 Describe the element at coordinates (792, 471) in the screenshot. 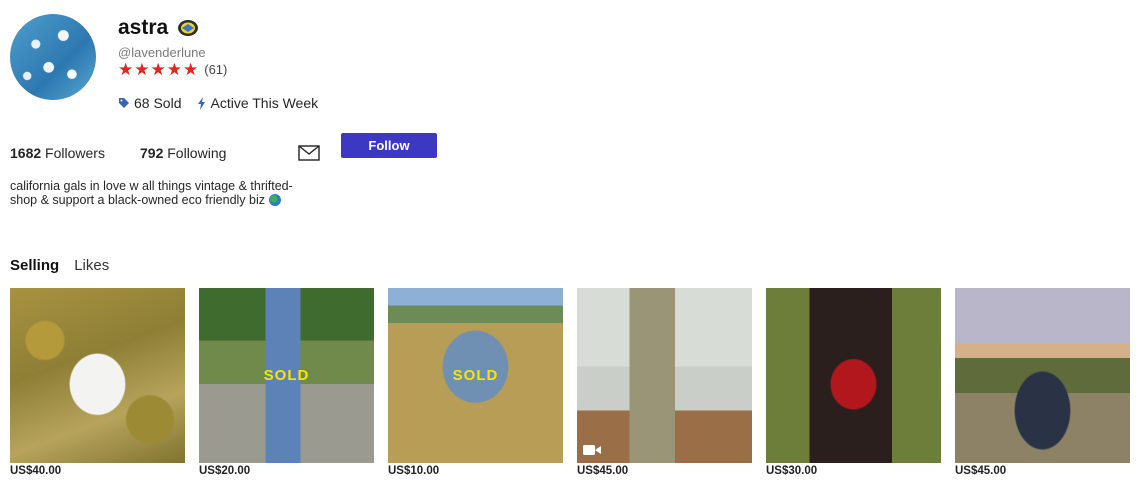

I see `listing-price: US$30.00` at that location.